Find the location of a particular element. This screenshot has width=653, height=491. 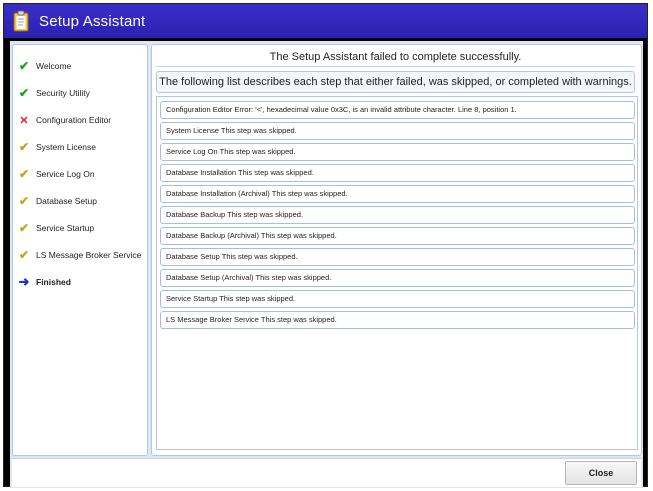

sidebar-item-label: Database Setup is located at coordinates (66, 201).